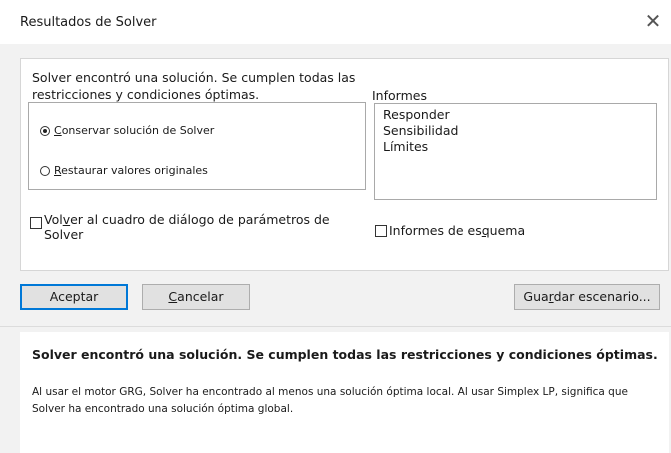 The width and height of the screenshot is (671, 453). I want to click on keep-solution-label: Conservar solución de Solver, so click(134, 130).